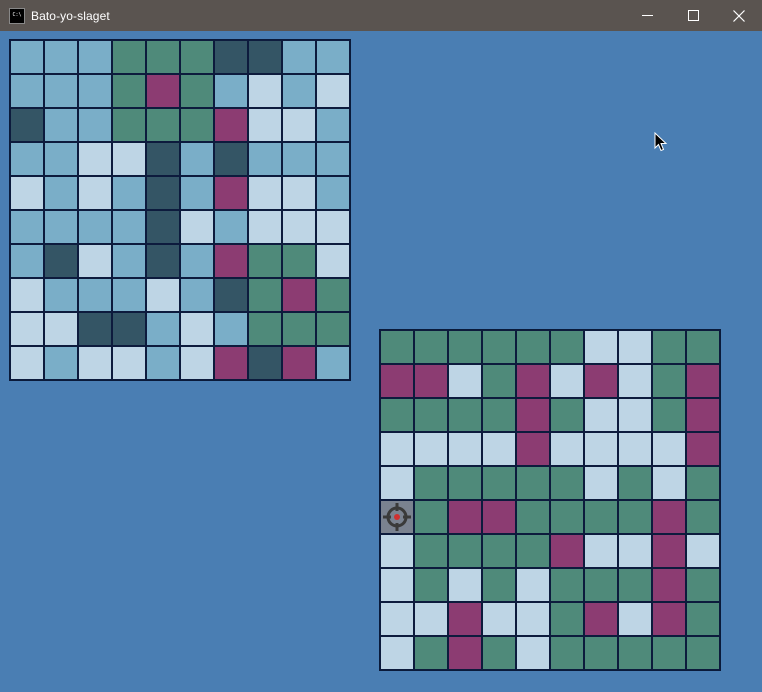 This screenshot has width=762, height=692. Describe the element at coordinates (647, 15) in the screenshot. I see `minimize-button` at that location.